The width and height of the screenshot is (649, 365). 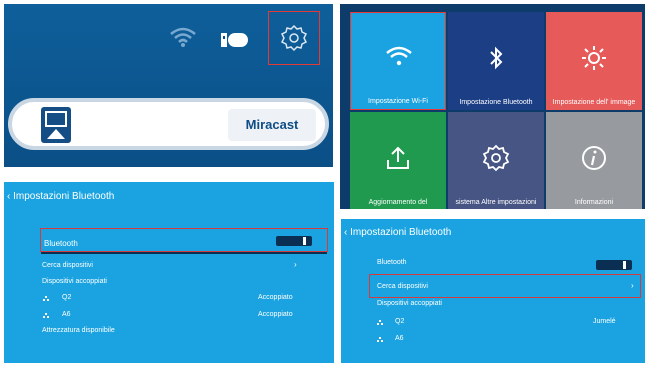 I want to click on settings-button, so click(x=294, y=38).